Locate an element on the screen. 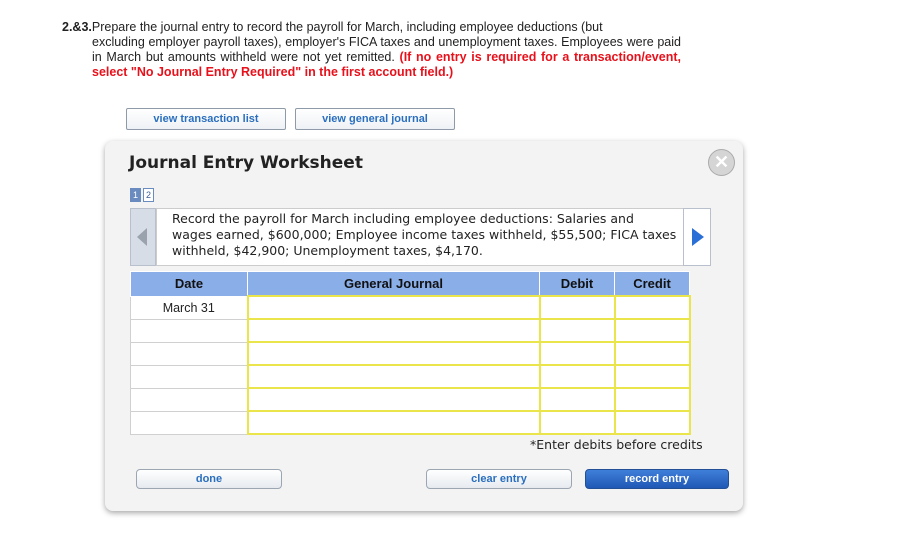  clear-entry-button: clear entry is located at coordinates (499, 479).